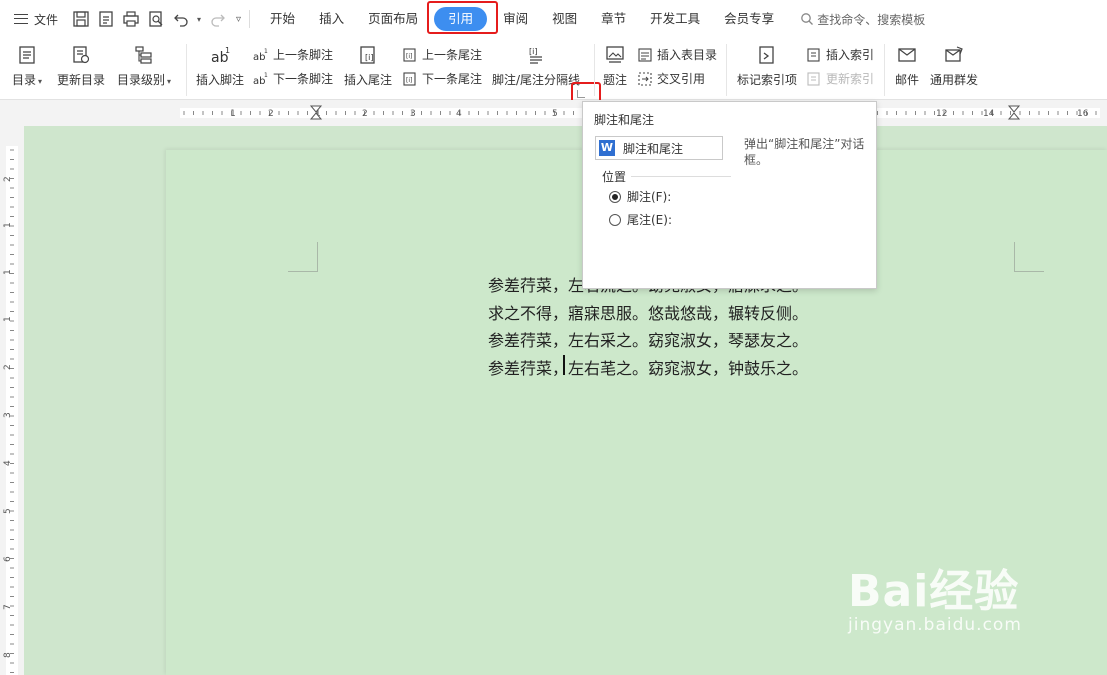 The height and width of the screenshot is (675, 1107). What do you see at coordinates (8, 559) in the screenshot?
I see `ruler-number: 6` at bounding box center [8, 559].